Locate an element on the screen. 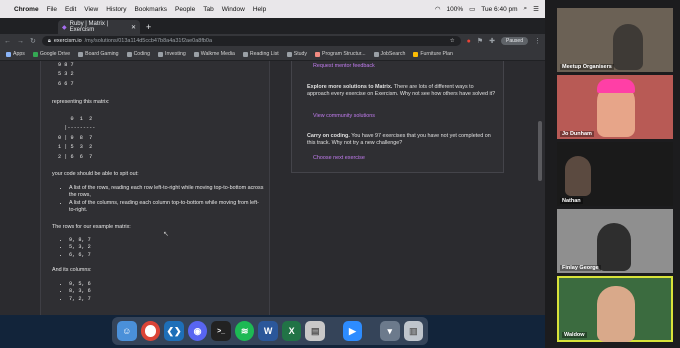 The image size is (680, 348). page-scrollbar is located at coordinates (540, 188).